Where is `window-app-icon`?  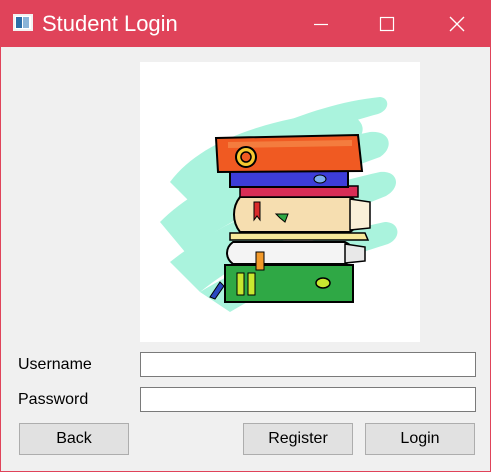
window-app-icon is located at coordinates (23, 22).